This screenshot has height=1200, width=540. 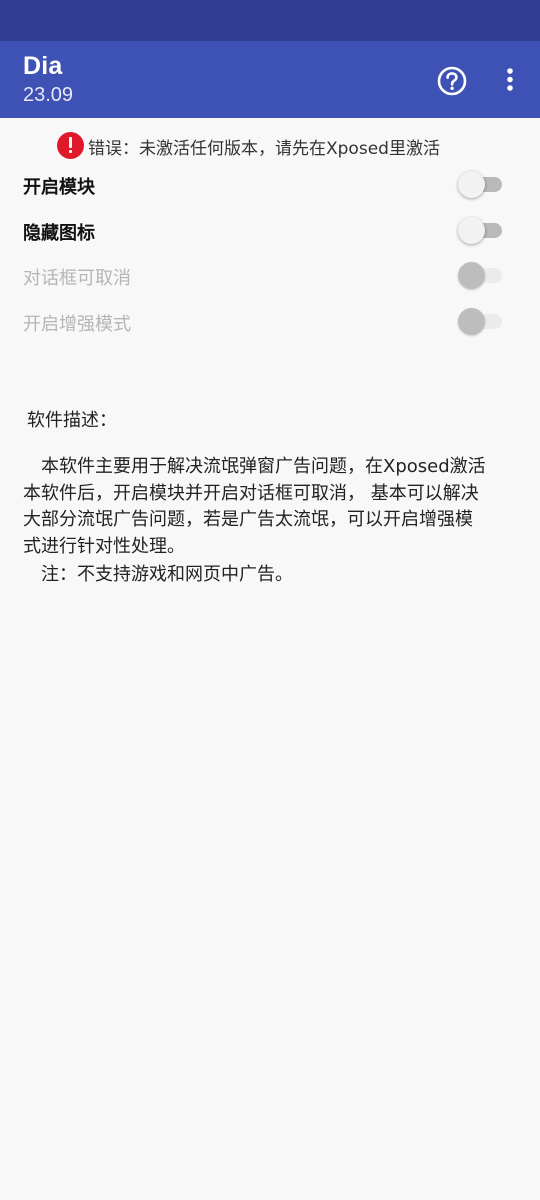 I want to click on more-vertical-icon, so click(x=510, y=79).